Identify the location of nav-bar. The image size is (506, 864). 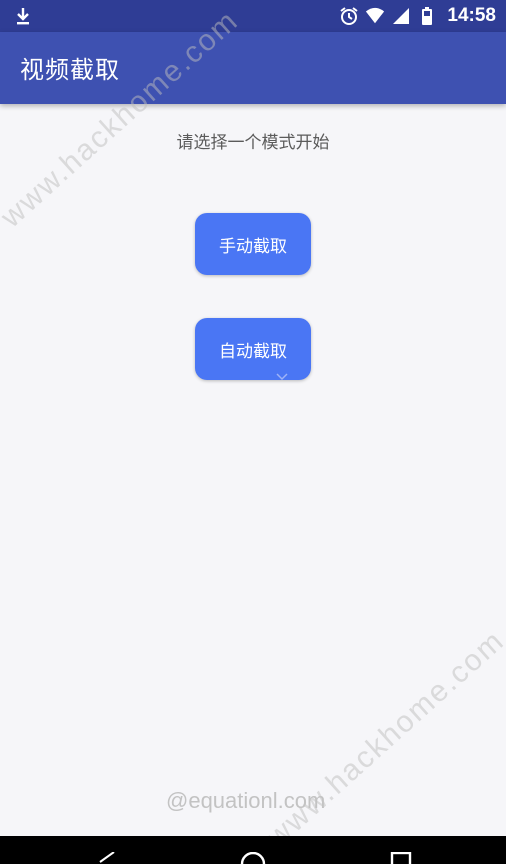
(253, 850).